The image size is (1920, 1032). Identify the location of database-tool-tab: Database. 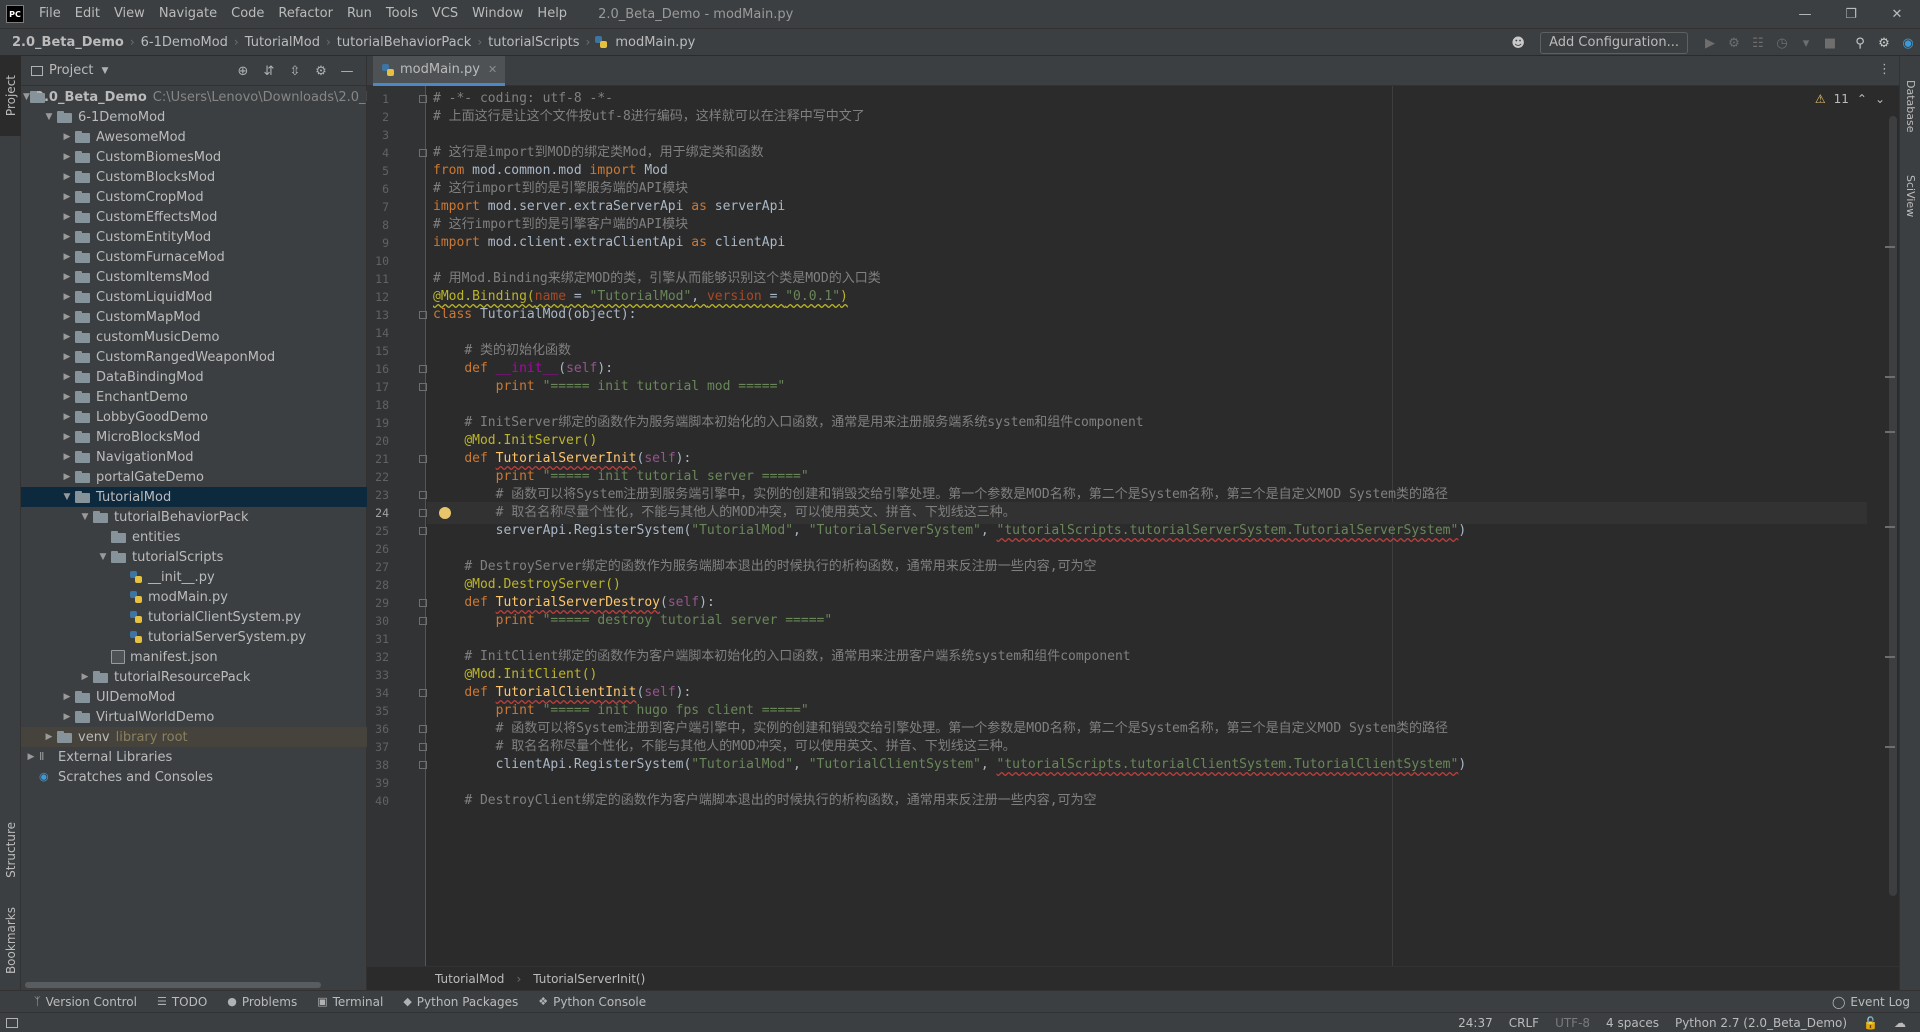
(1910, 106).